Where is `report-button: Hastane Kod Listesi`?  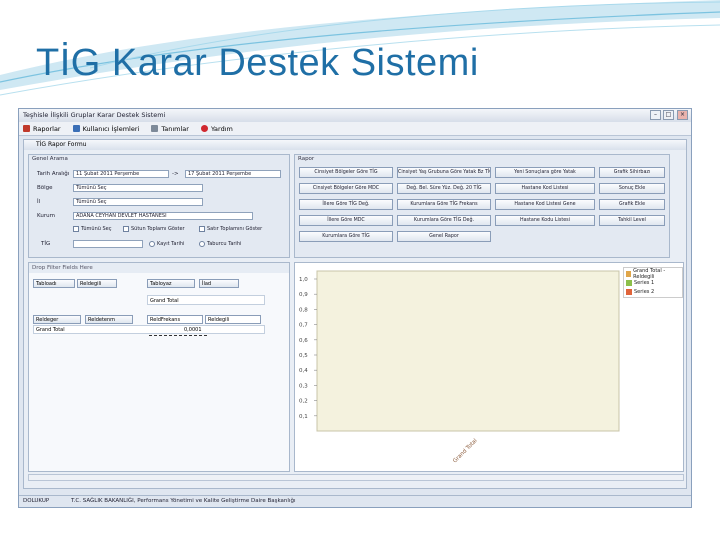
report-button: Hastane Kod Listesi is located at coordinates (545, 188).